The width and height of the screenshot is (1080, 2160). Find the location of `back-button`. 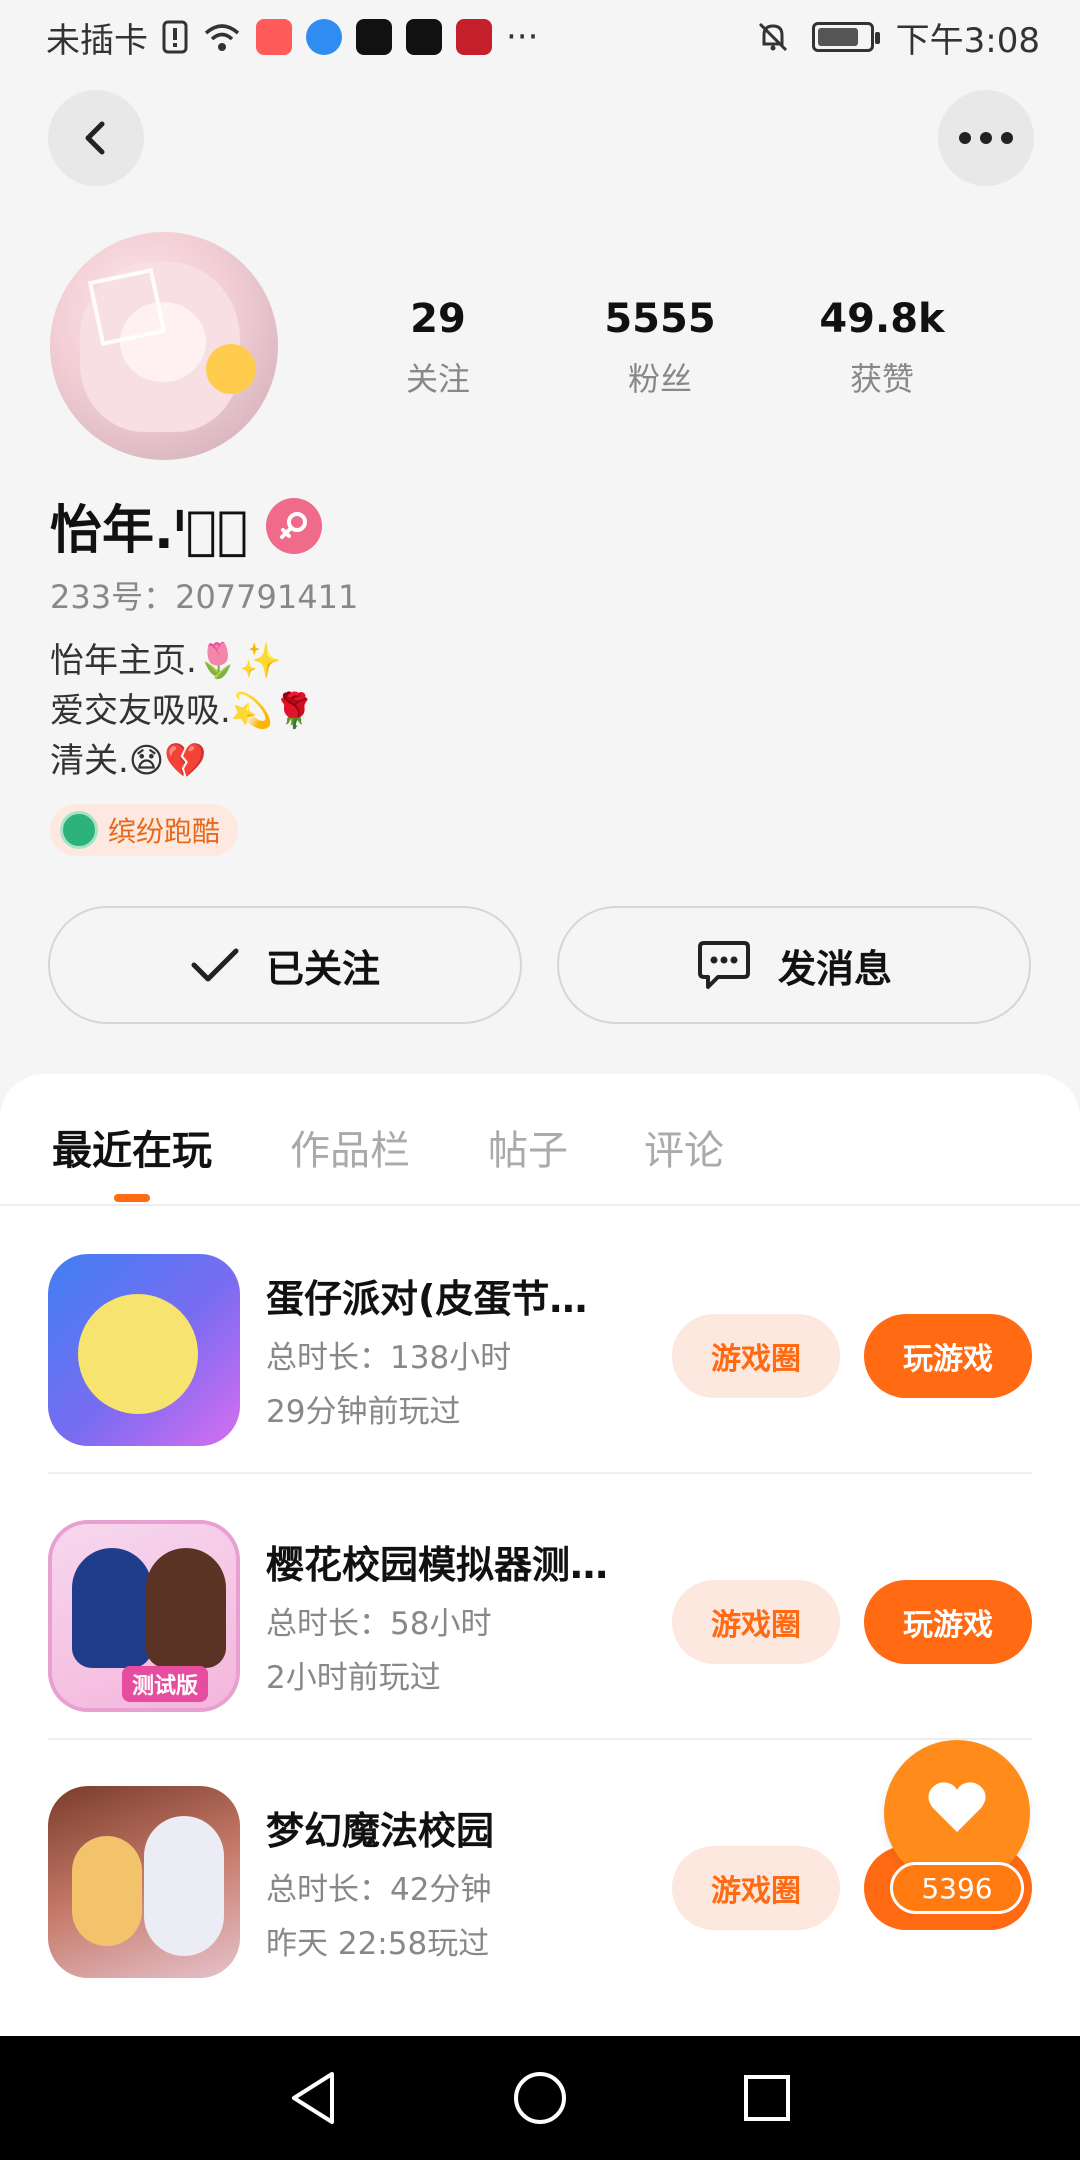

back-button is located at coordinates (96, 138).